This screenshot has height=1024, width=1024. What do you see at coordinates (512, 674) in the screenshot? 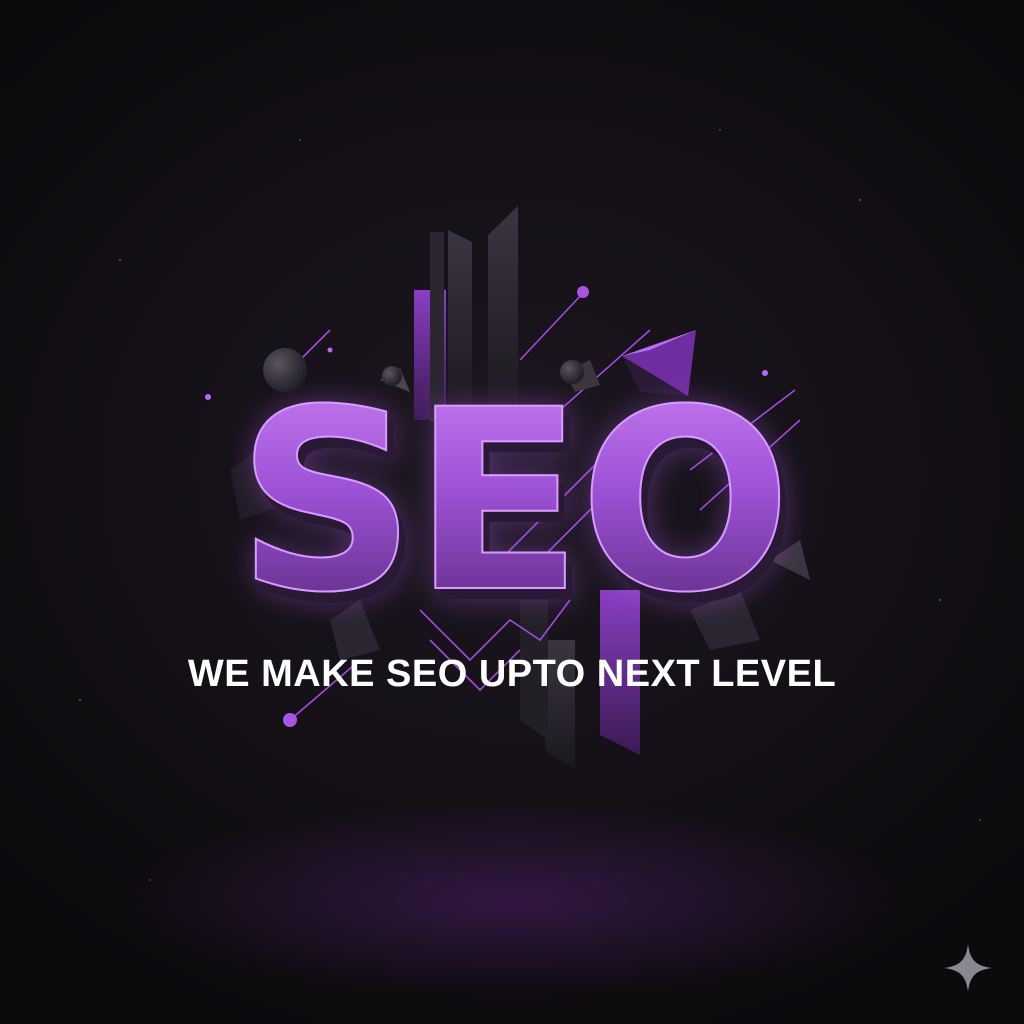
I see `tagline: WE MAKE SEO UPTO NEXT LEVEL` at bounding box center [512, 674].